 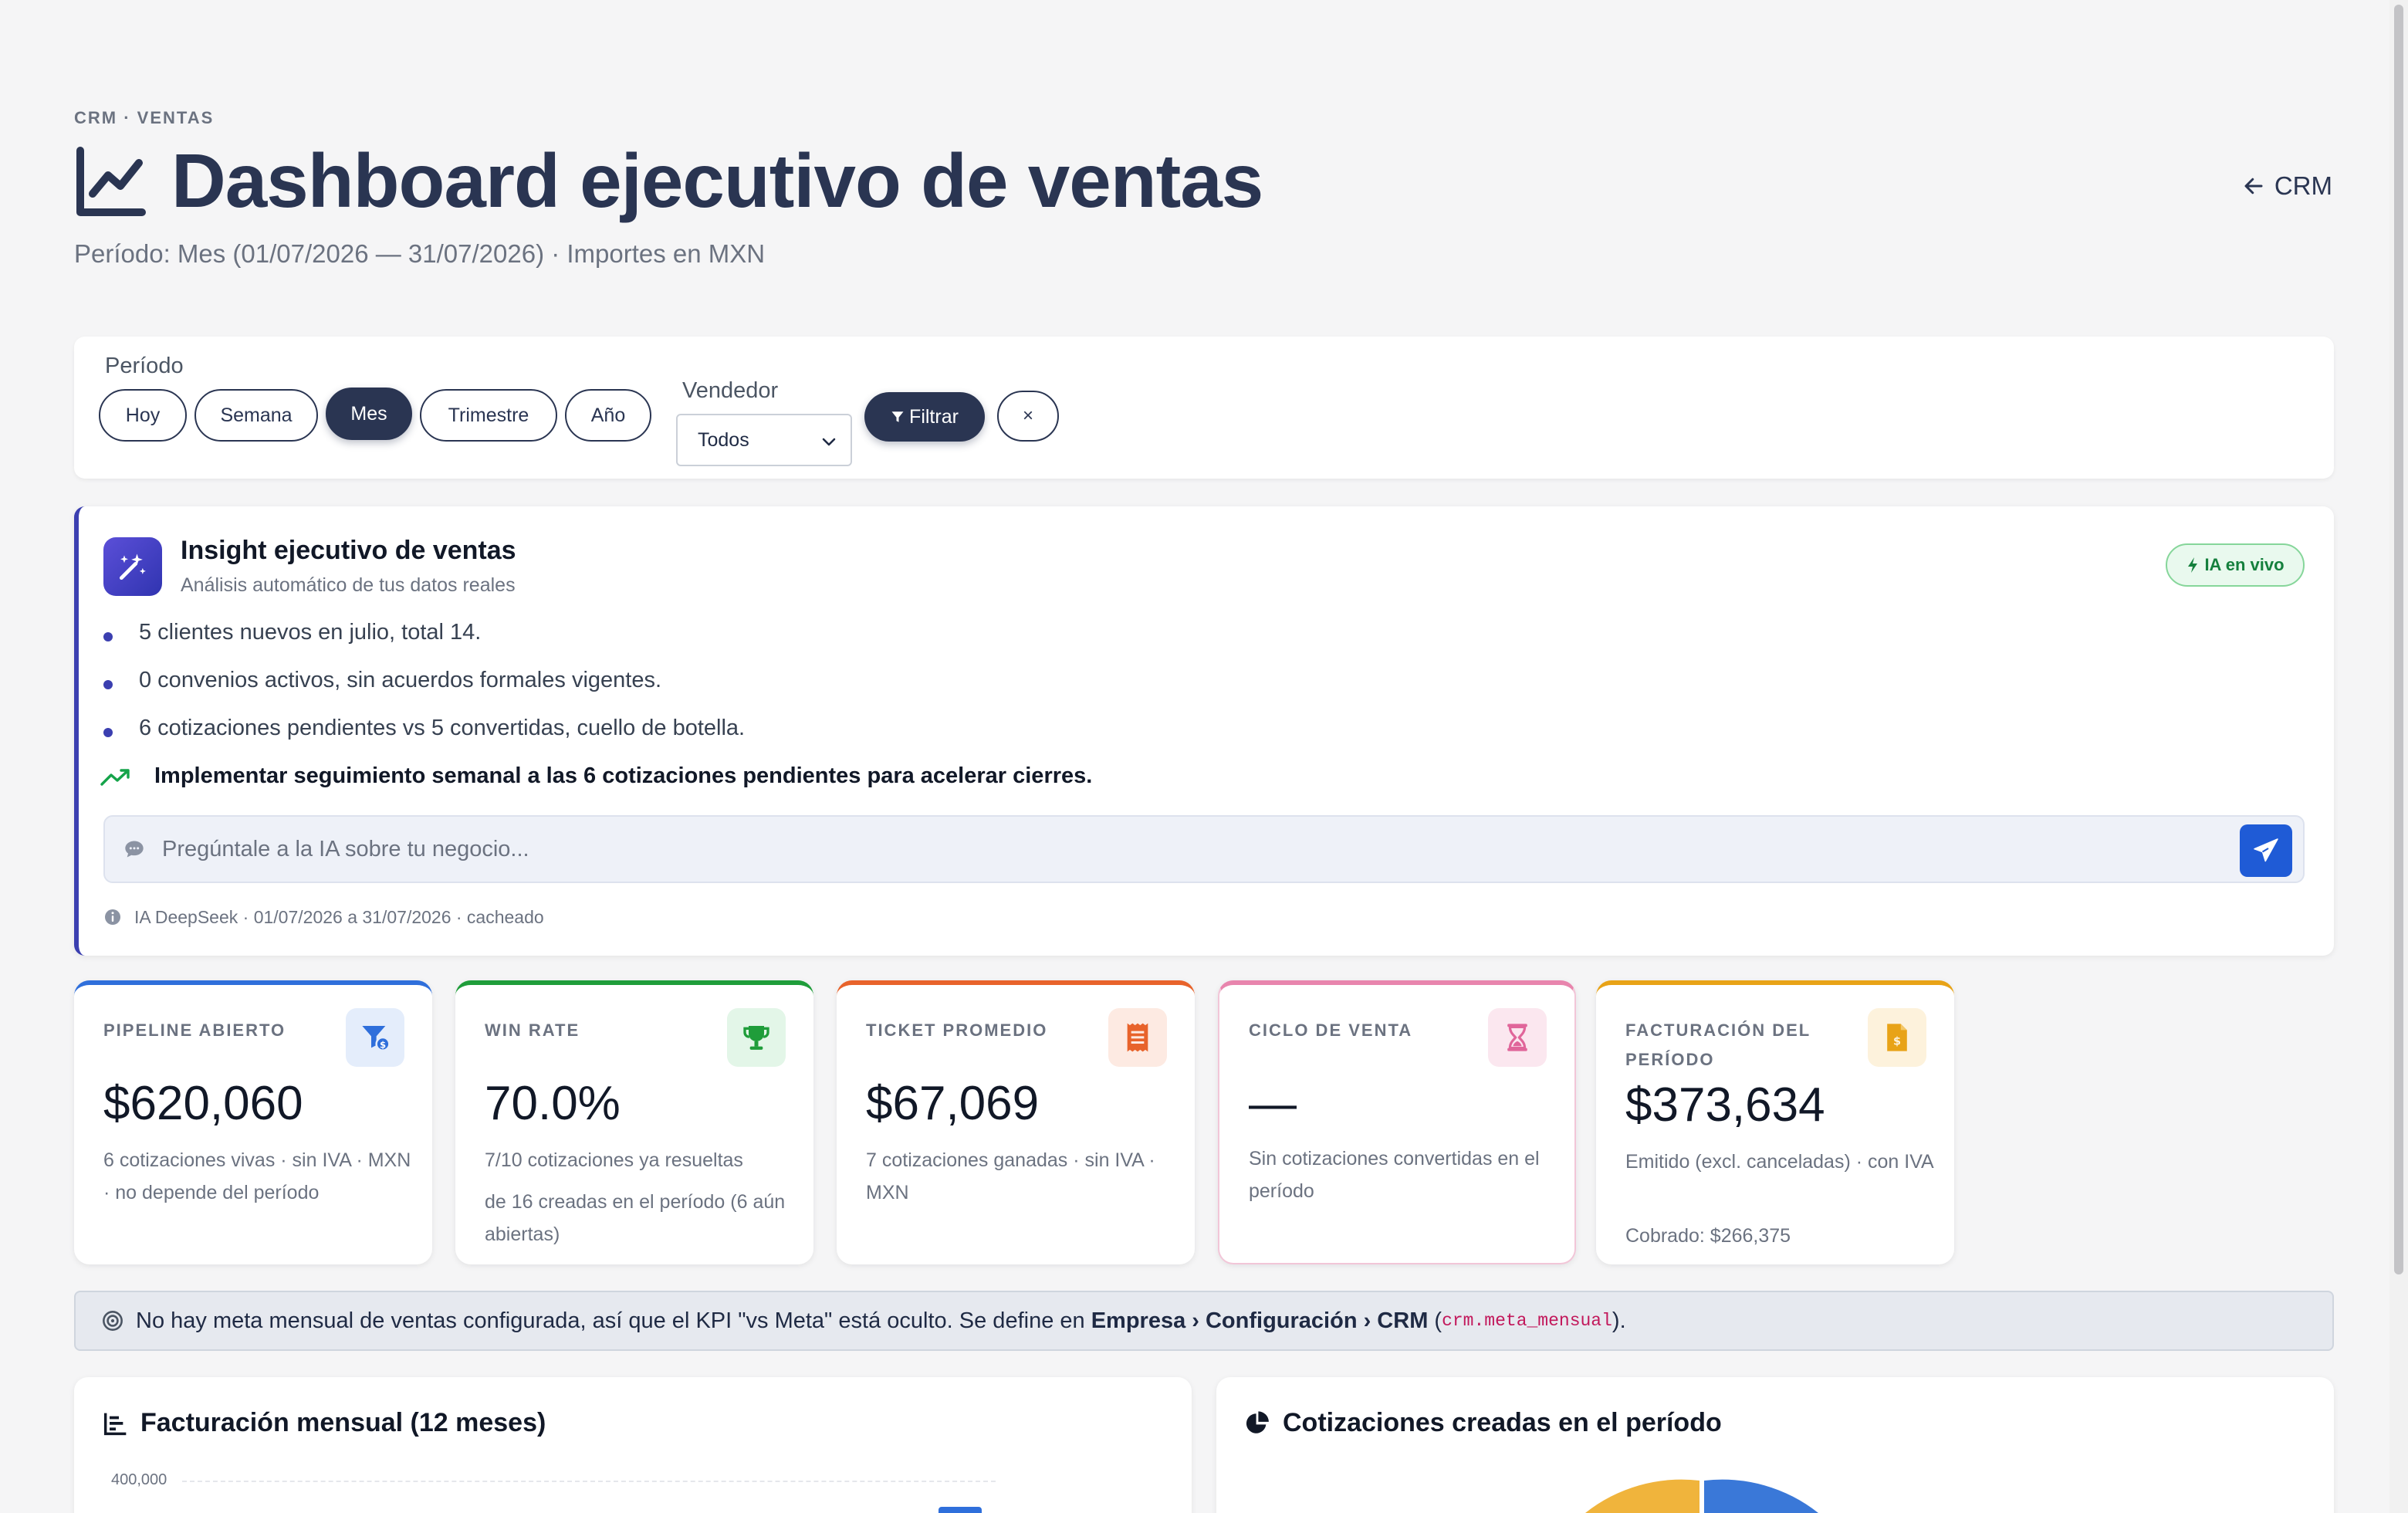 I want to click on kpi-label: TICKET PROMEDIO, so click(x=957, y=1030).